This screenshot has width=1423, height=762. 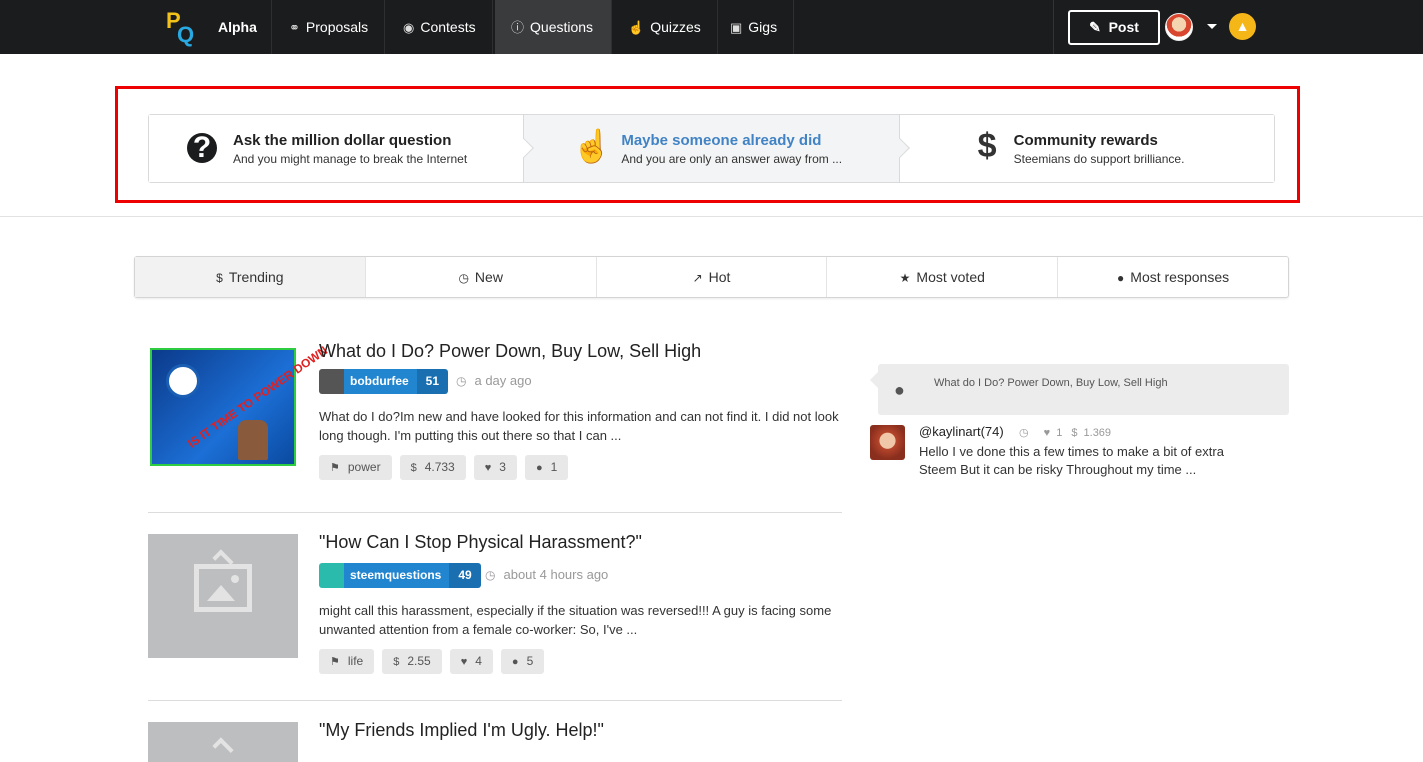 I want to click on votes-text: 4, so click(x=478, y=661).